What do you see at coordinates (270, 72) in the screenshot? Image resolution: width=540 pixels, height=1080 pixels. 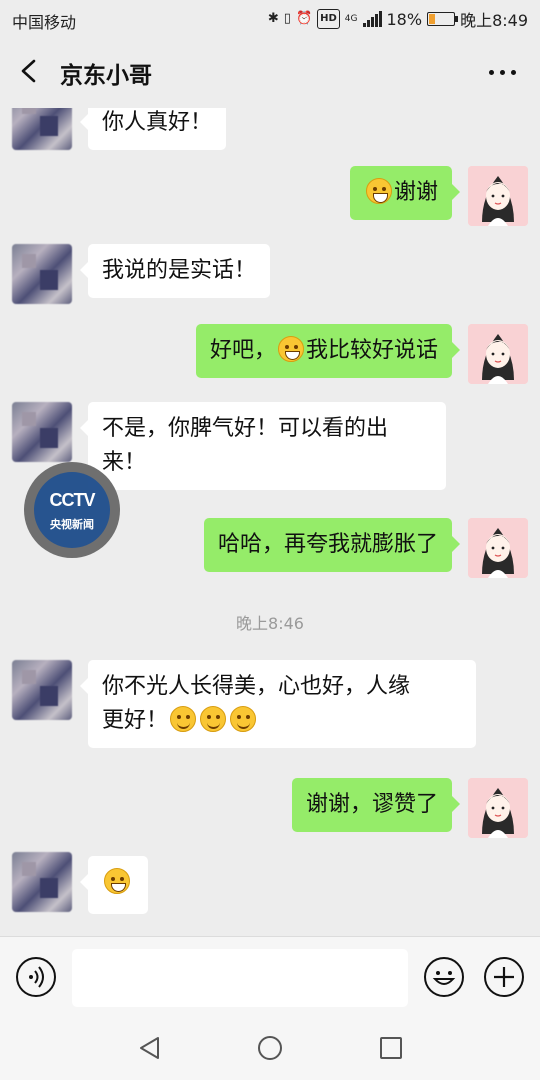 I see `chat-header: 京东小哥` at bounding box center [270, 72].